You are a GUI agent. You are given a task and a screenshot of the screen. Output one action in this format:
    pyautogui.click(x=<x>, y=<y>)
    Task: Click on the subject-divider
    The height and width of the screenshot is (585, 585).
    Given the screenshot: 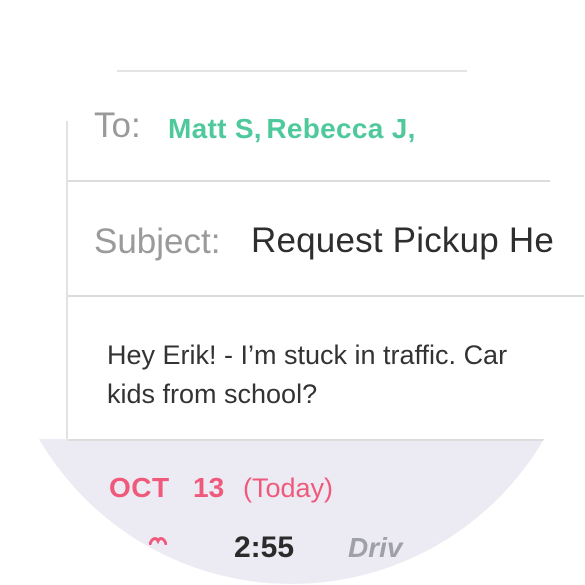 What is the action you would take?
    pyautogui.click(x=326, y=296)
    